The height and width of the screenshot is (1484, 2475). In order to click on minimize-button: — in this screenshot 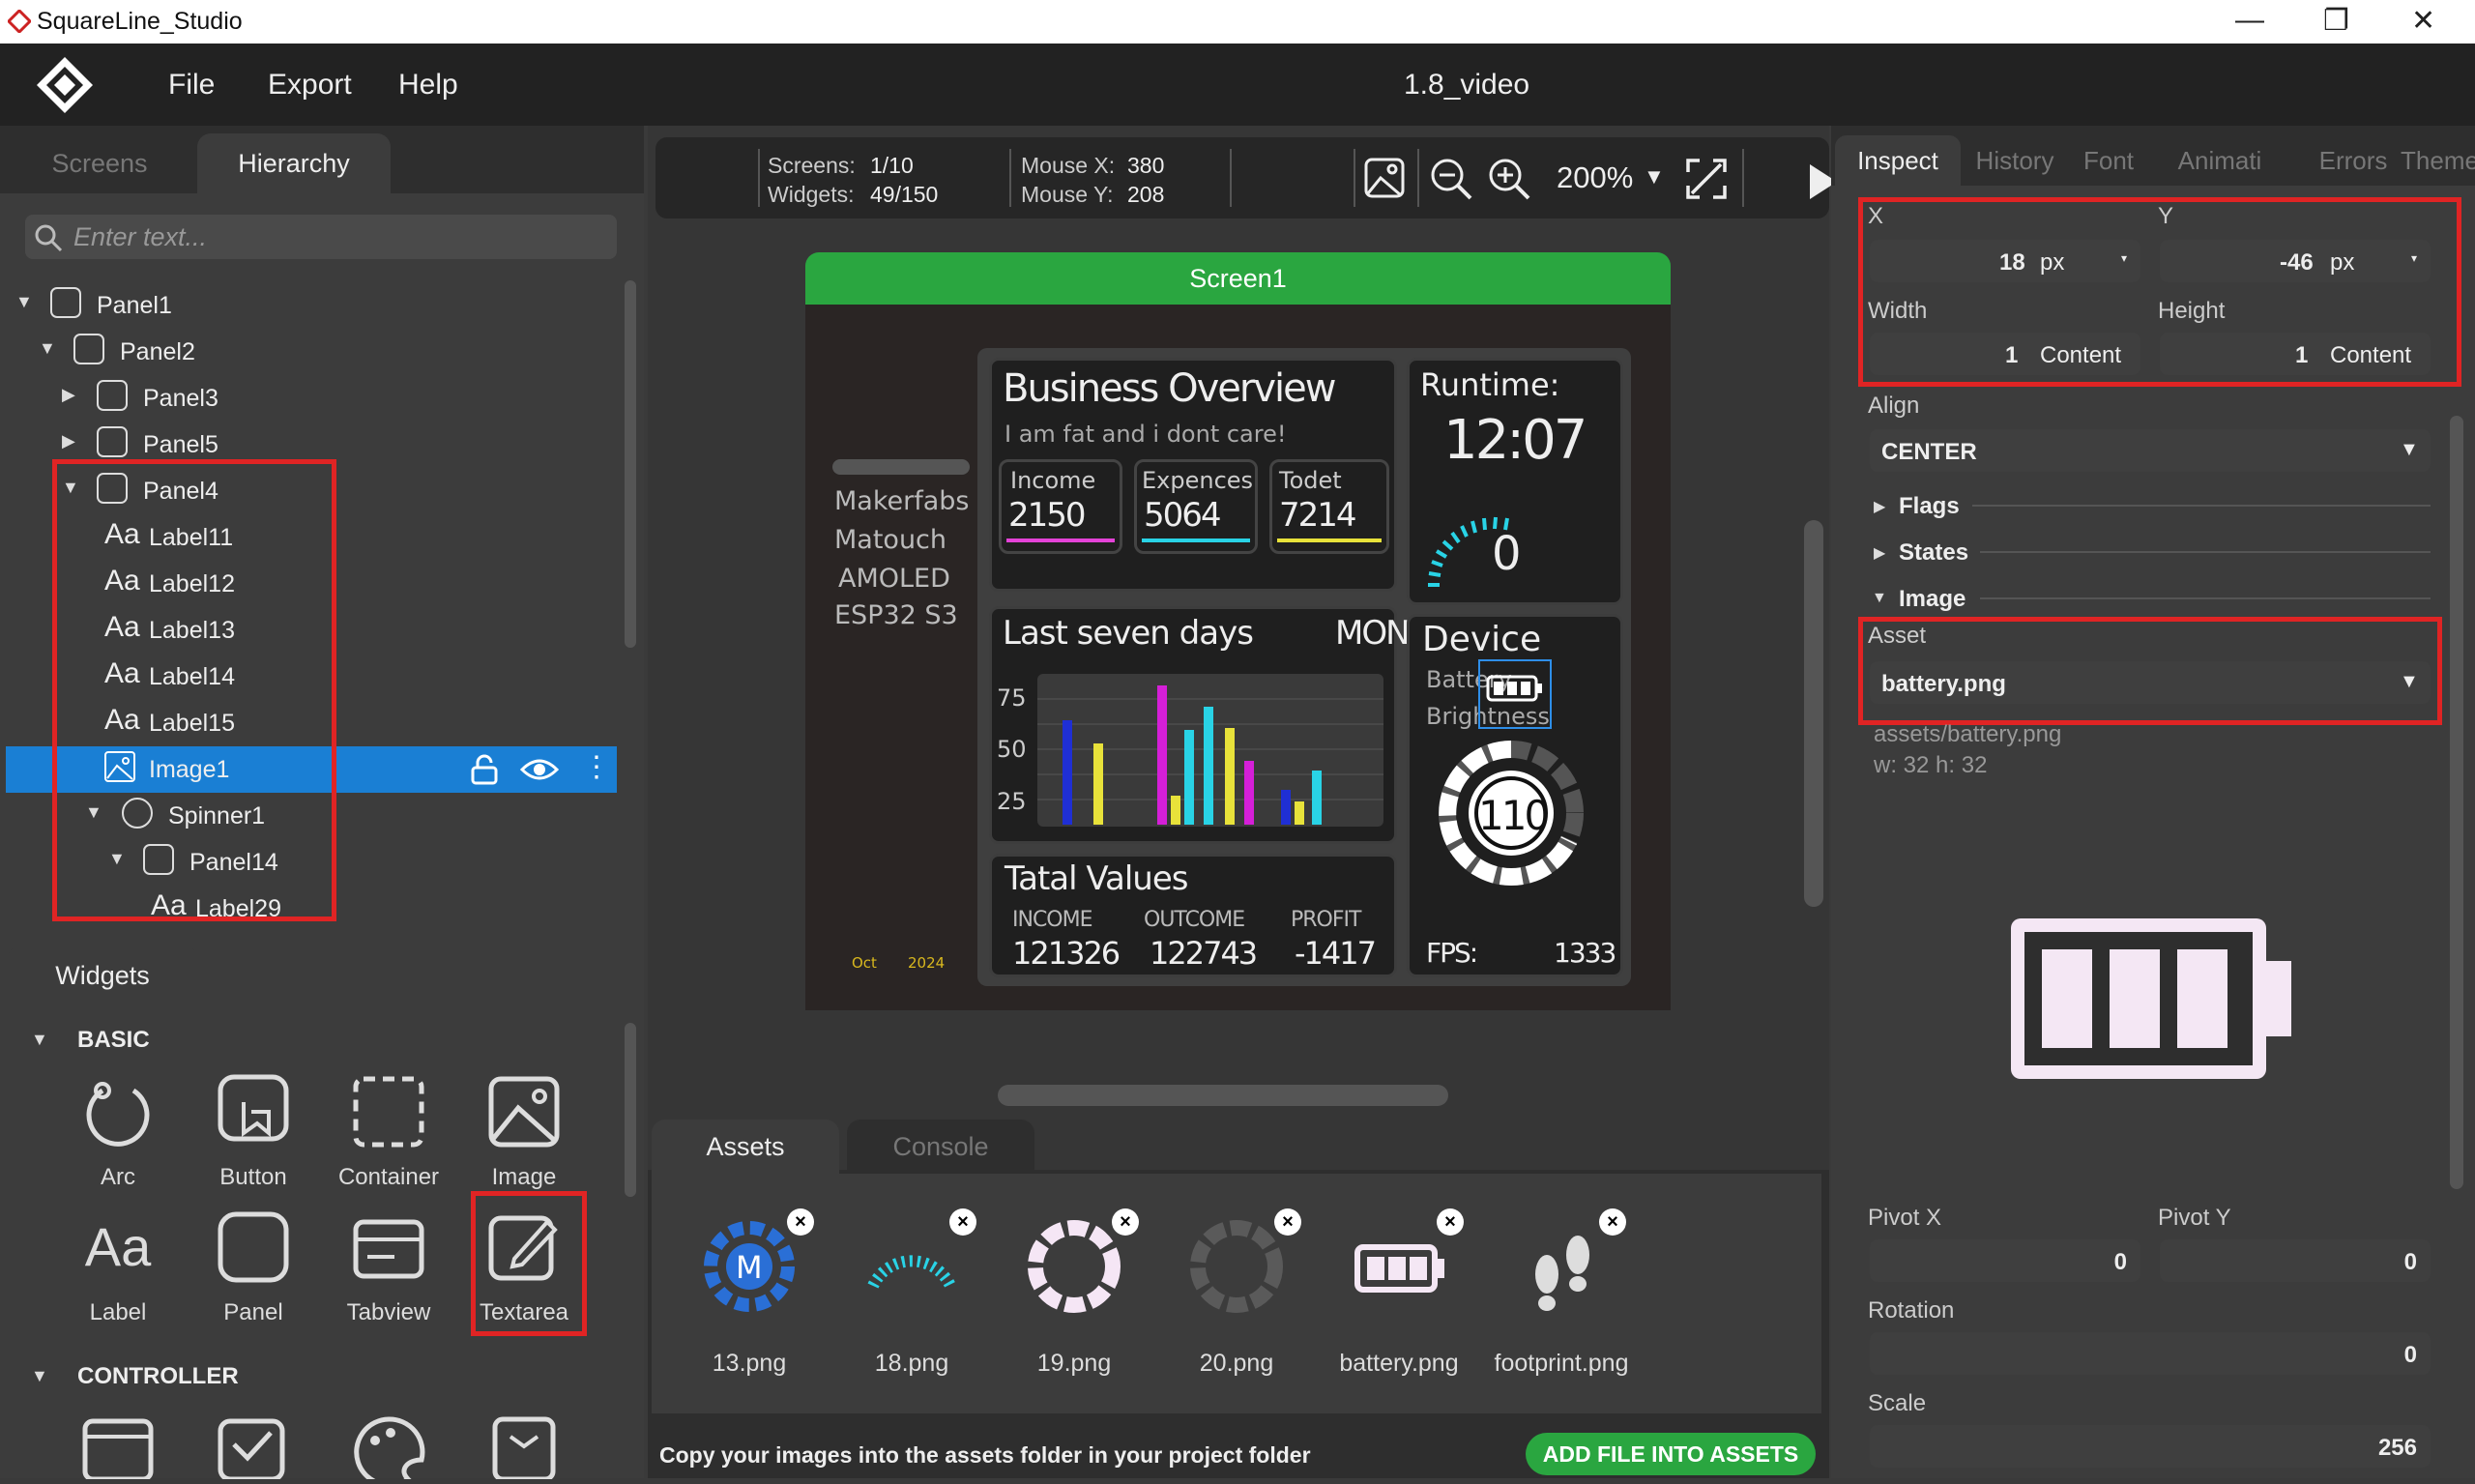, I will do `click(2249, 20)`.